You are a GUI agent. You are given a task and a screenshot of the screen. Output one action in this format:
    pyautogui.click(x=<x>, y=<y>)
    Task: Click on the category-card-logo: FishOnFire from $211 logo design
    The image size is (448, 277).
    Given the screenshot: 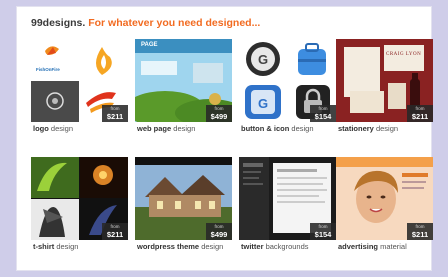 What is the action you would take?
    pyautogui.click(x=79, y=87)
    